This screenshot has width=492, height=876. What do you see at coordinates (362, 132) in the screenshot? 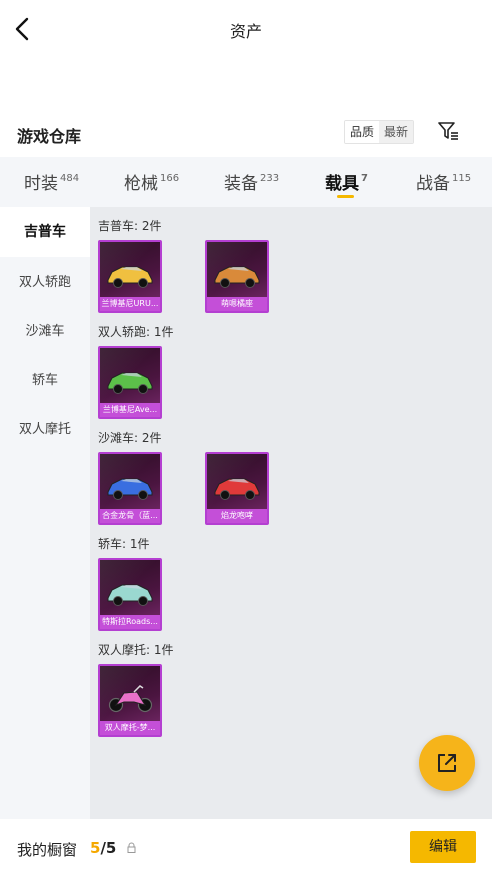
I see `sort-quality-button: 品质` at bounding box center [362, 132].